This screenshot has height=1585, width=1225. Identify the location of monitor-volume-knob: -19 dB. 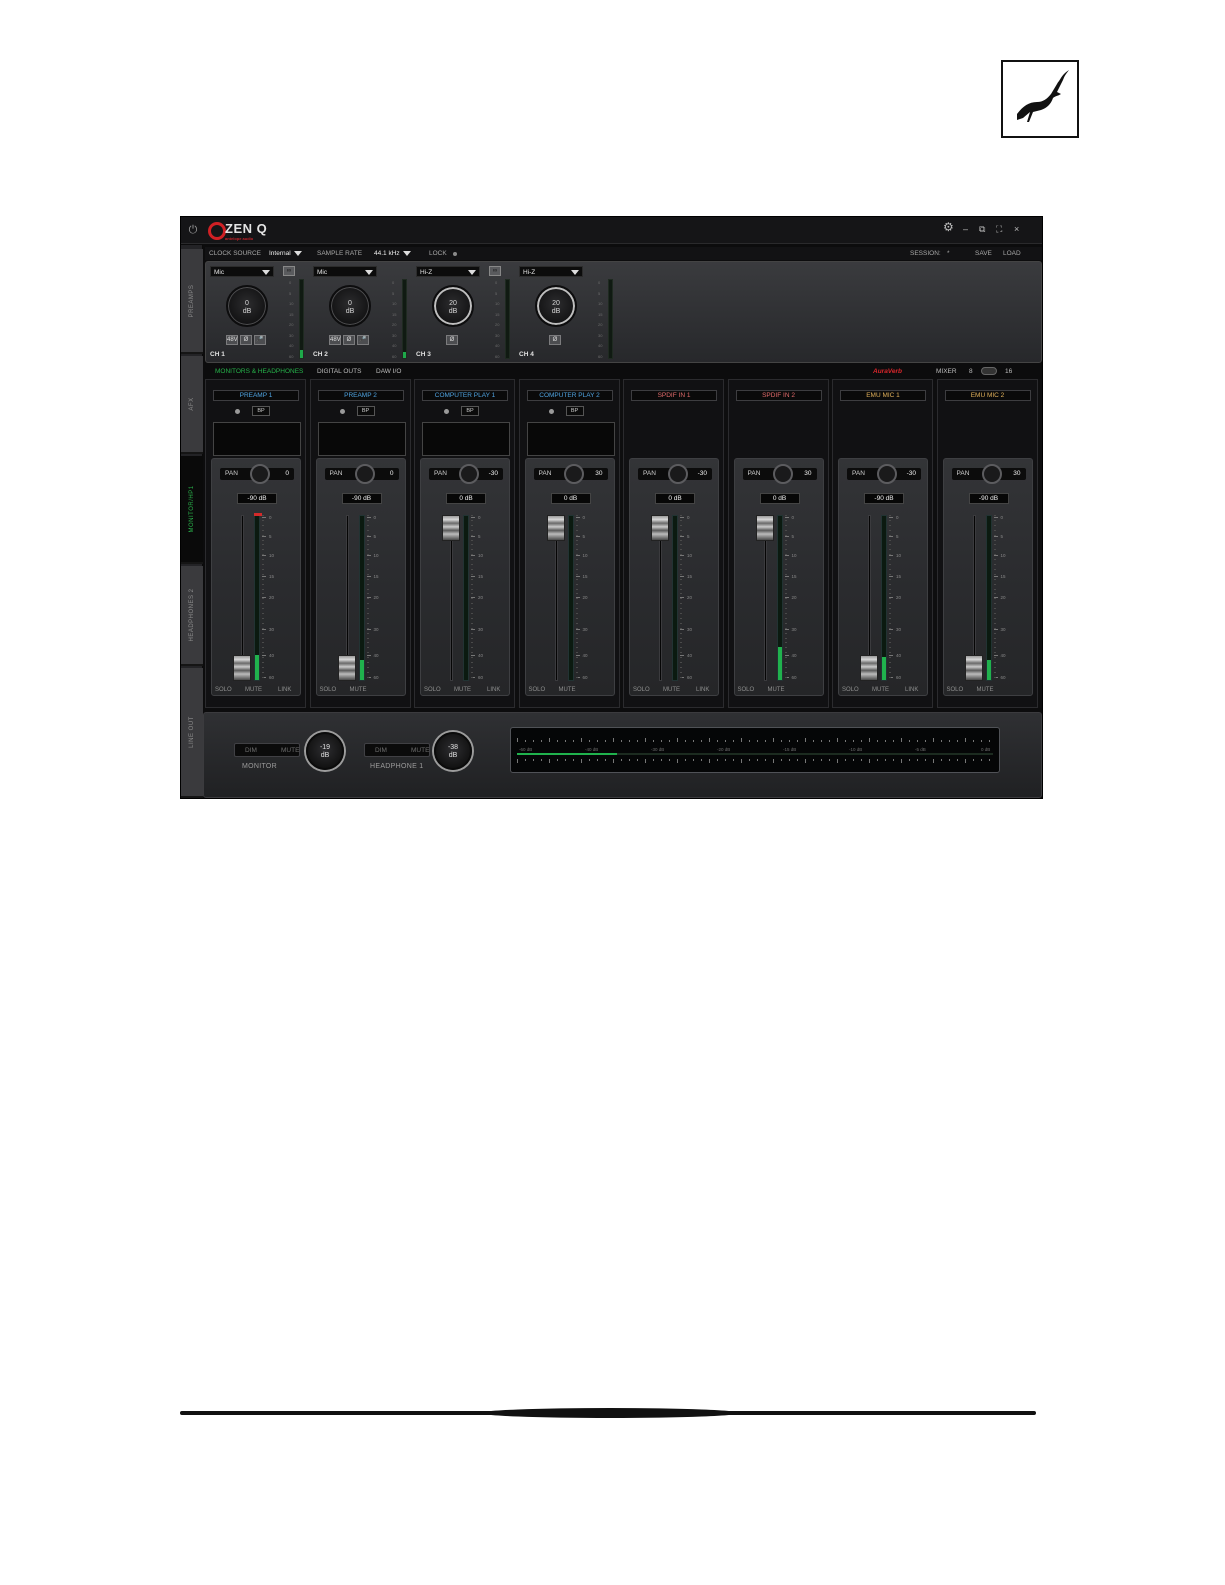
(325, 751).